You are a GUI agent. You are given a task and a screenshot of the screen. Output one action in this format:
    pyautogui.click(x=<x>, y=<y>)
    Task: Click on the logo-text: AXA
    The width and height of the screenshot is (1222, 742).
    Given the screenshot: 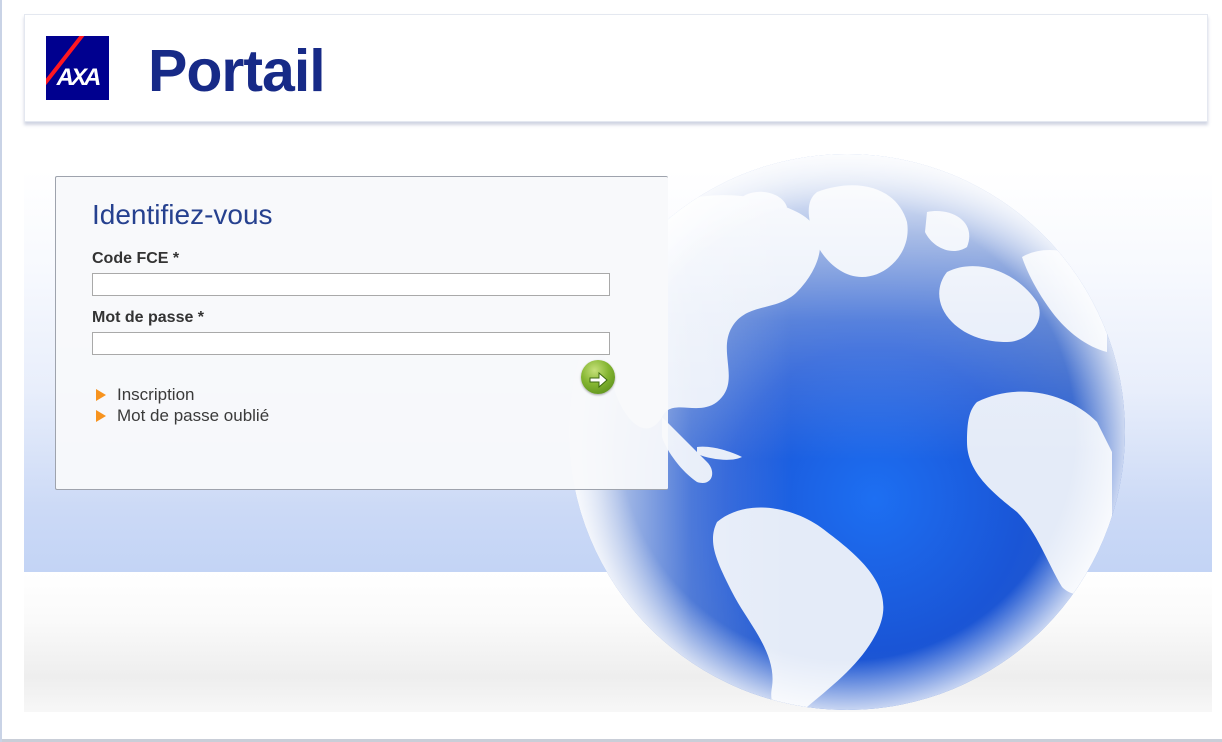 What is the action you would take?
    pyautogui.click(x=79, y=77)
    